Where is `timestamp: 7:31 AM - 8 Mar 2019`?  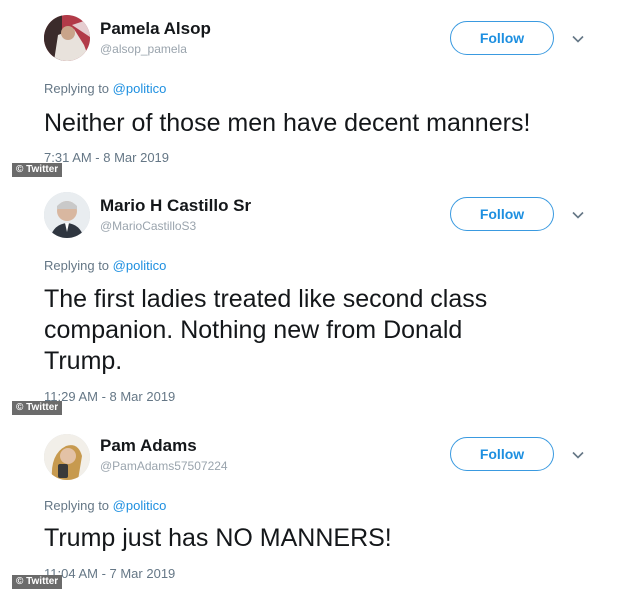 timestamp: 7:31 AM - 8 Mar 2019 is located at coordinates (106, 157).